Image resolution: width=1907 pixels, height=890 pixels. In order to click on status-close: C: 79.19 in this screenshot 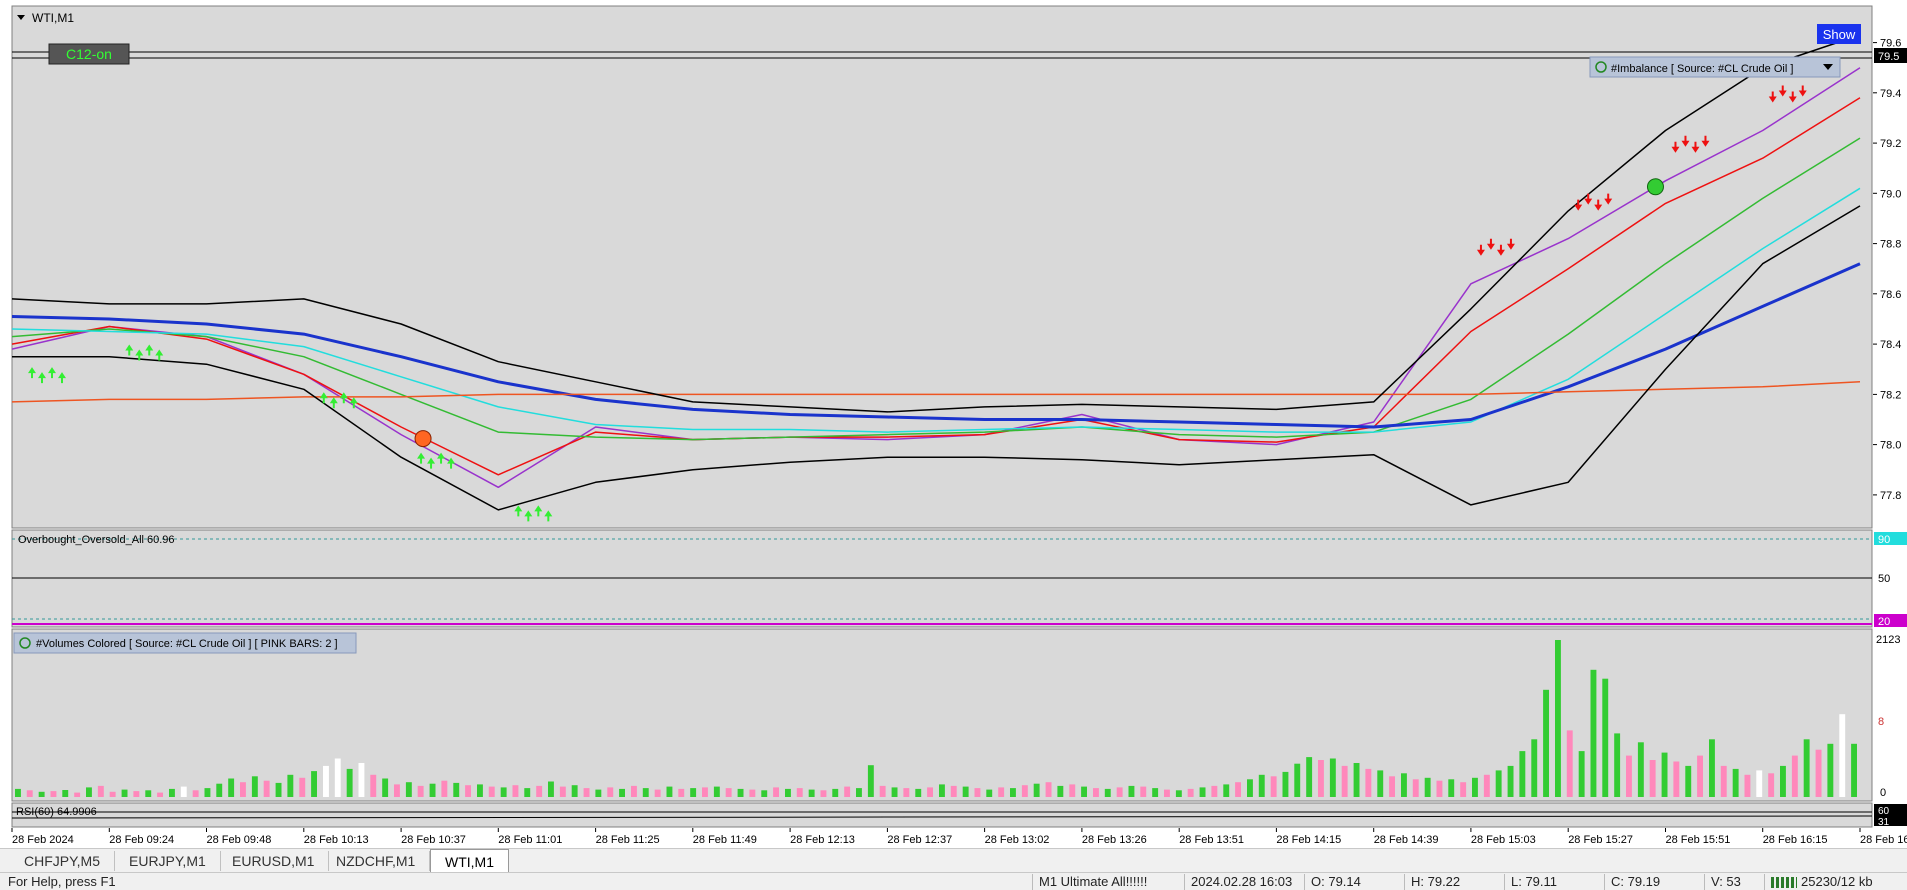, I will do `click(1654, 882)`.